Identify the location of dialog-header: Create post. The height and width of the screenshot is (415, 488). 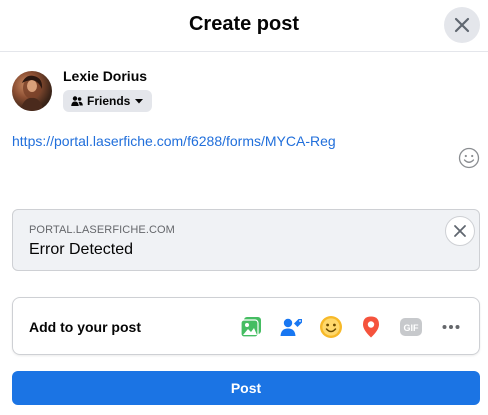
(244, 26).